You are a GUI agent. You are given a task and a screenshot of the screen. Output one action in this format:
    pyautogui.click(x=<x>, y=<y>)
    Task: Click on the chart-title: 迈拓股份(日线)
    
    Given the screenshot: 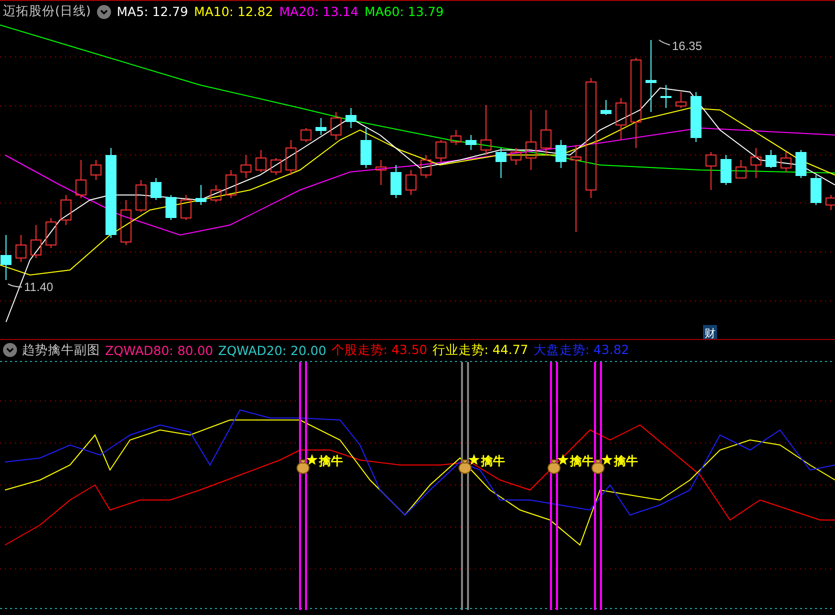 What is the action you would take?
    pyautogui.click(x=47, y=11)
    